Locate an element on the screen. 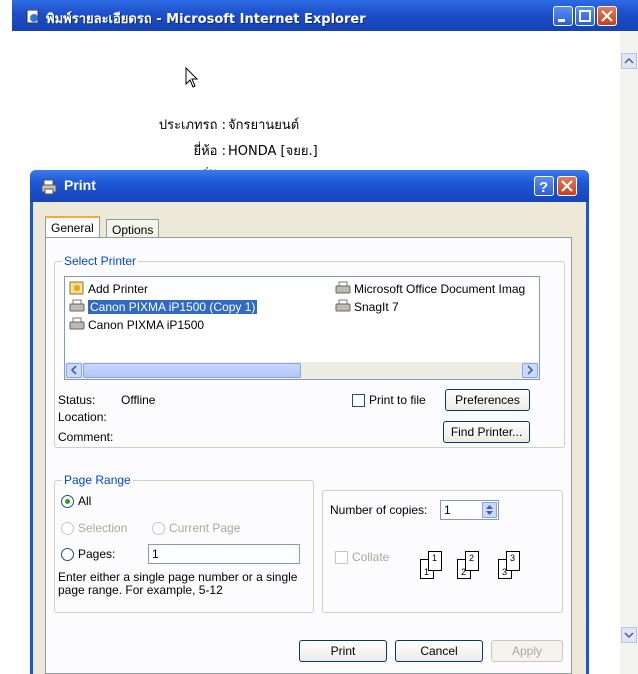 The width and height of the screenshot is (638, 674). chevron-left-icon is located at coordinates (73, 370).